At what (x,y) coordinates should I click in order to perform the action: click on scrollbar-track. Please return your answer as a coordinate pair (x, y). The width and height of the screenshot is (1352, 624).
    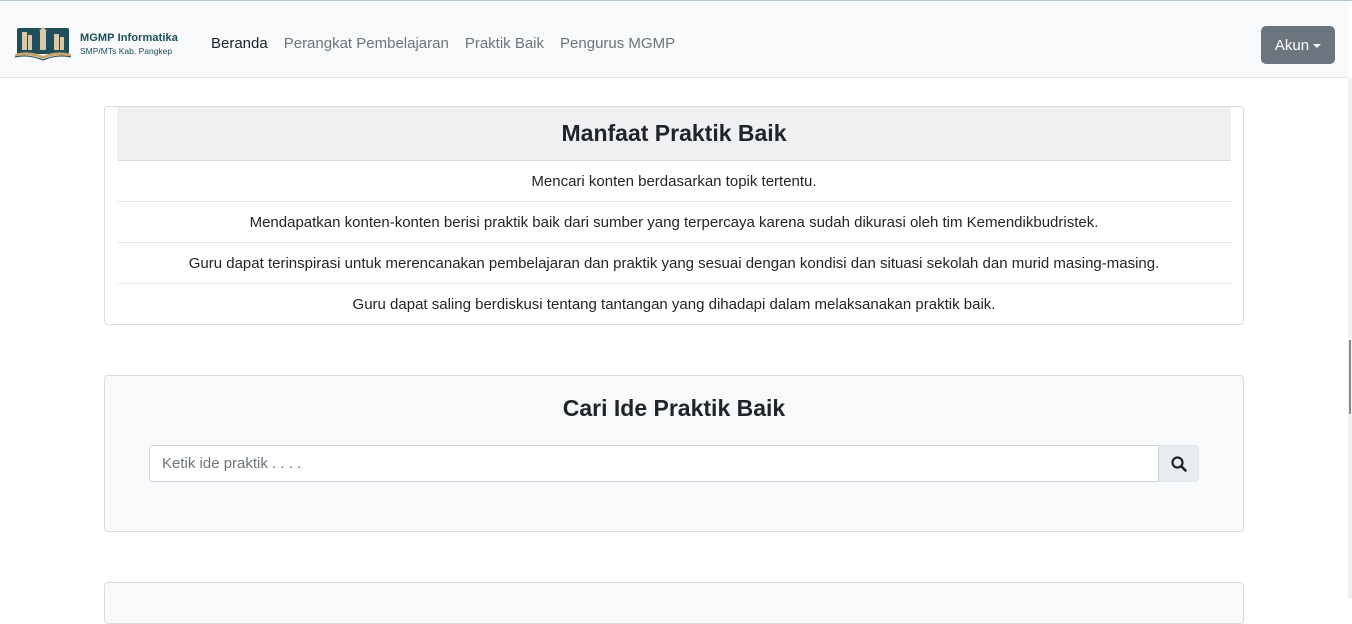
    Looking at the image, I should click on (1350, 338).